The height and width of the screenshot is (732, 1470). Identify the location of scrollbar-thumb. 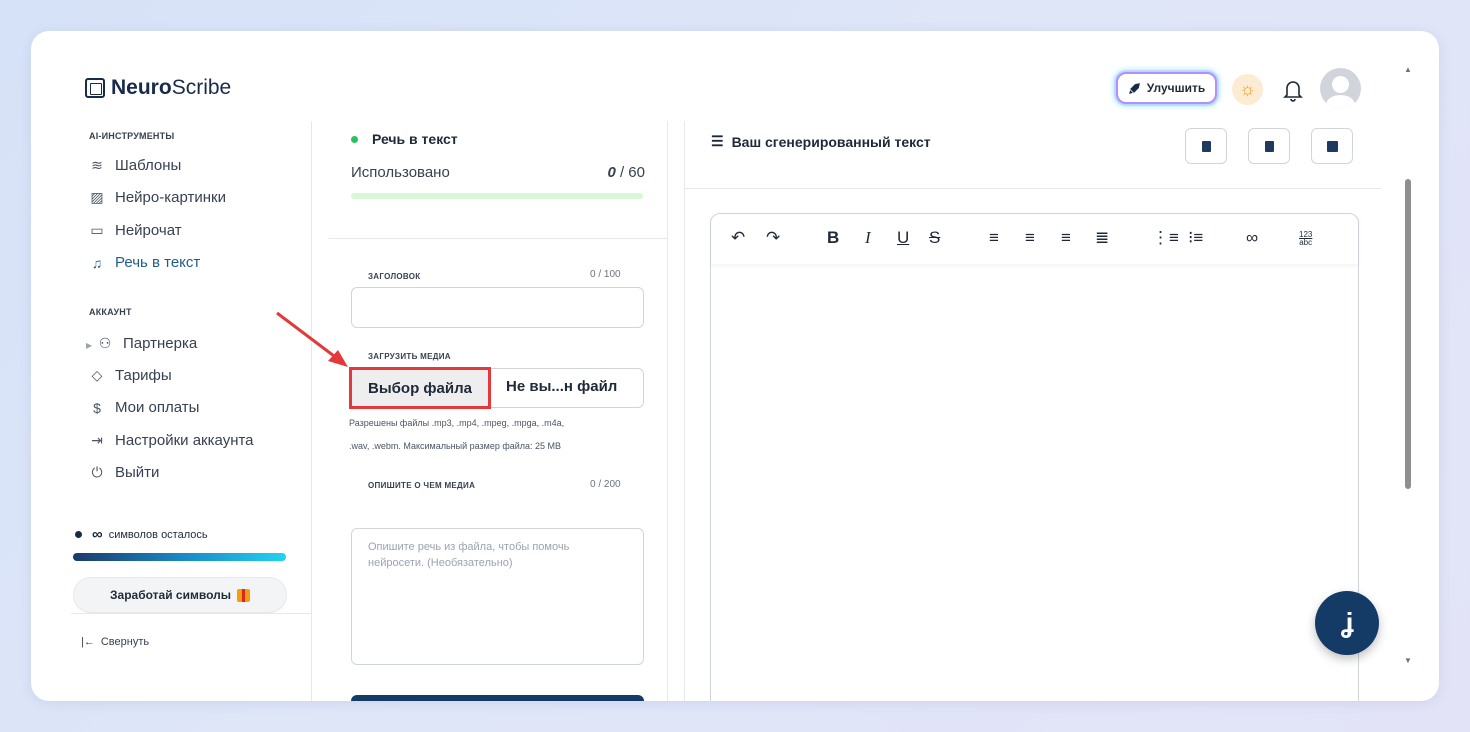
(1408, 334).